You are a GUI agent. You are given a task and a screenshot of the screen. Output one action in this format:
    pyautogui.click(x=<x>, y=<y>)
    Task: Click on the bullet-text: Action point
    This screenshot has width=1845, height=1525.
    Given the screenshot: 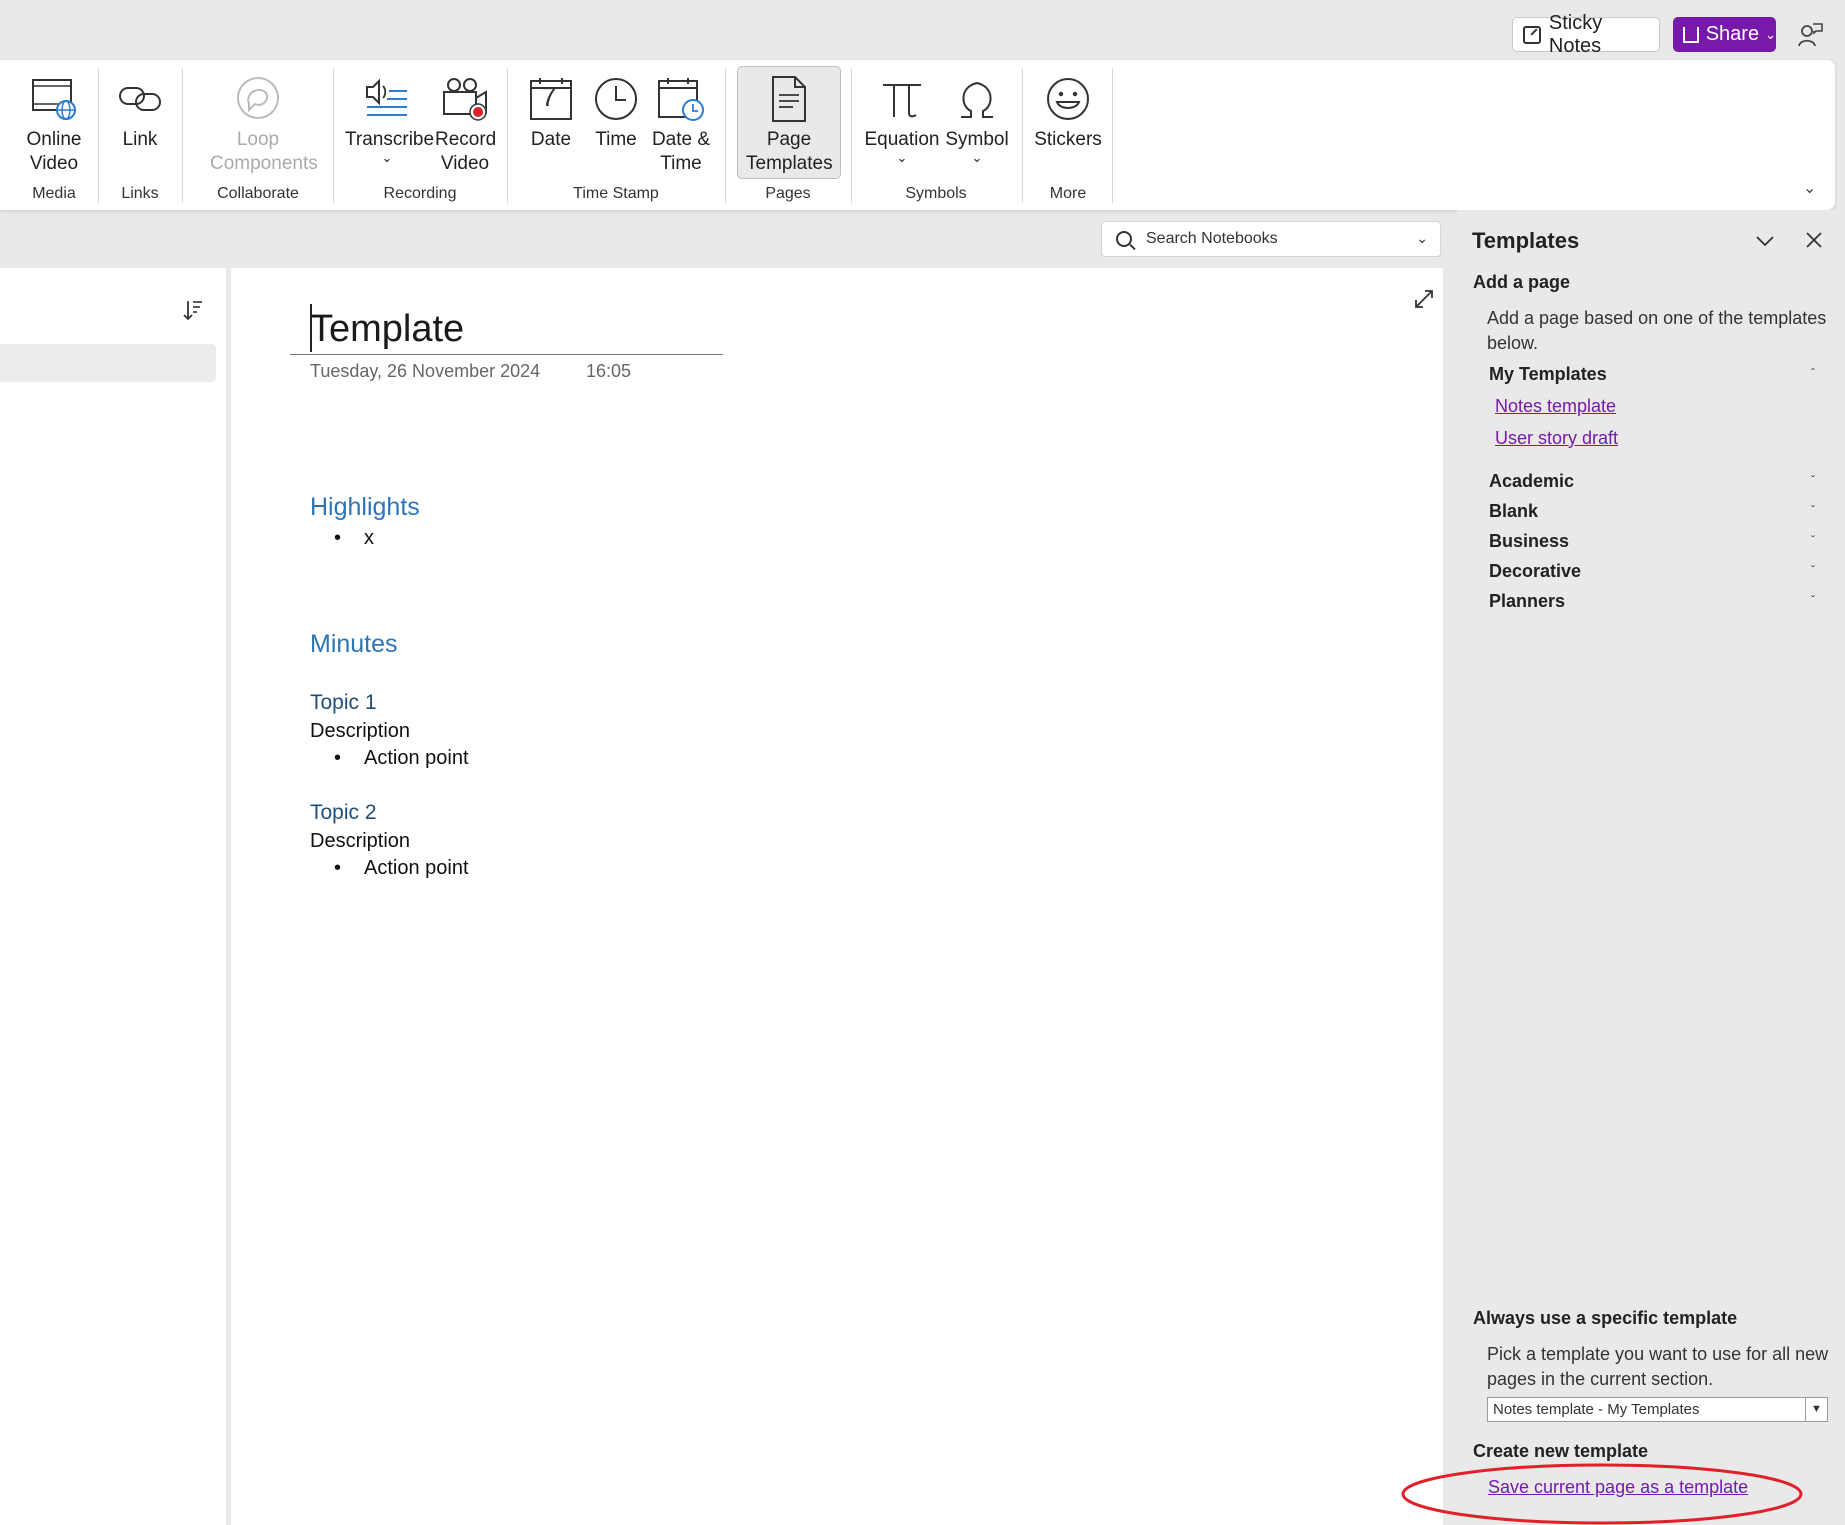 What is the action you would take?
    pyautogui.click(x=416, y=758)
    